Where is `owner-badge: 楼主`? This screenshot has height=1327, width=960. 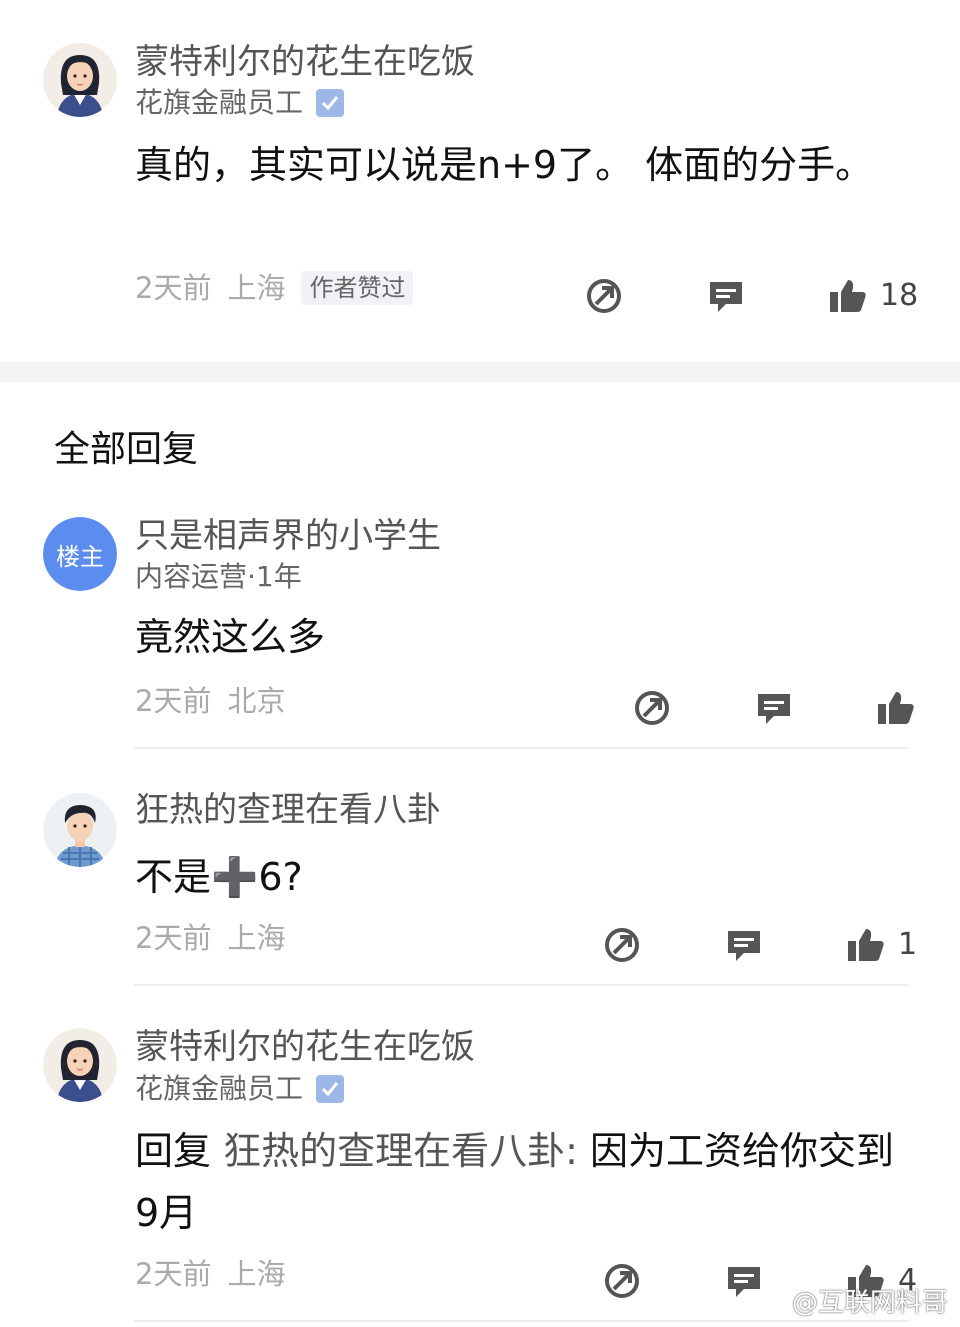
owner-badge: 楼主 is located at coordinates (80, 554).